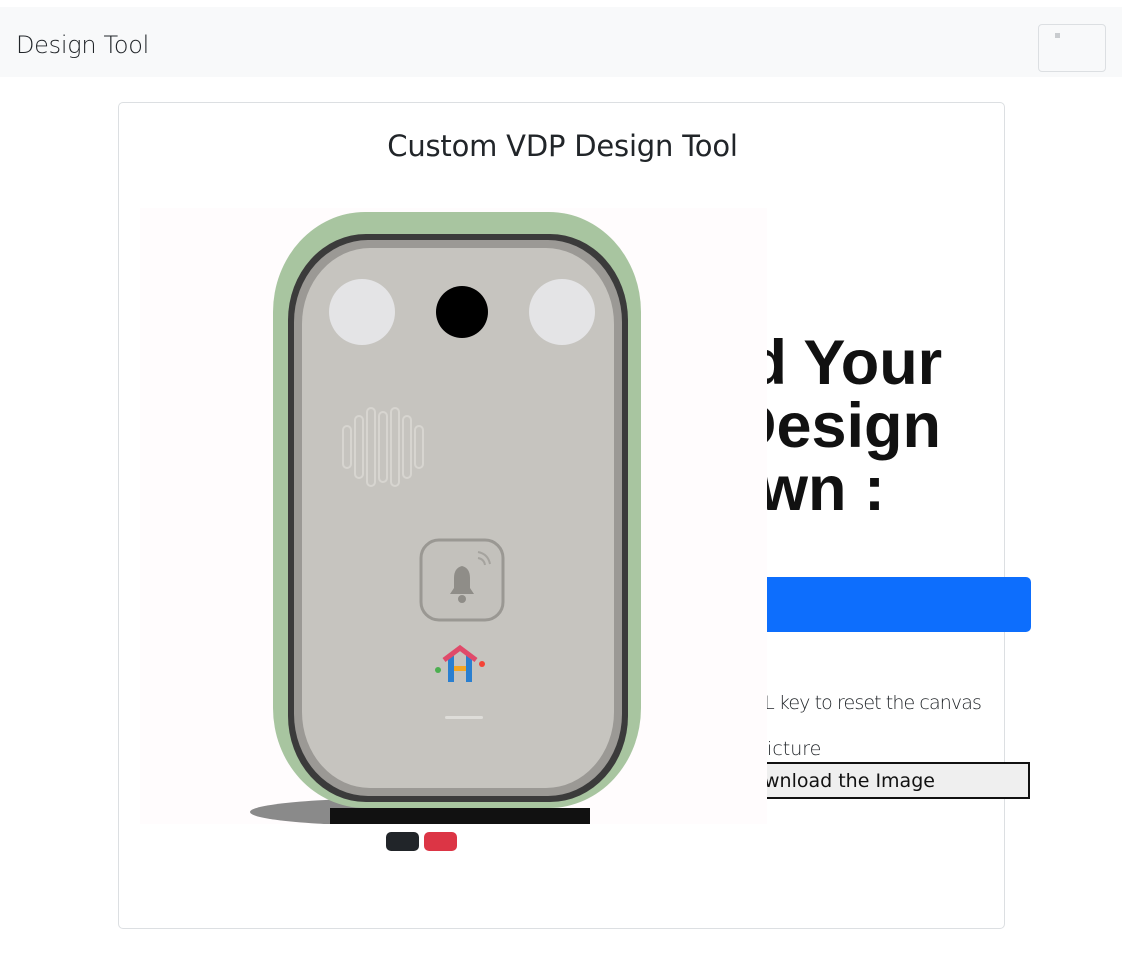 The width and height of the screenshot is (1122, 967). Describe the element at coordinates (82, 45) in the screenshot. I see `navbar-brand: Design Tool` at that location.